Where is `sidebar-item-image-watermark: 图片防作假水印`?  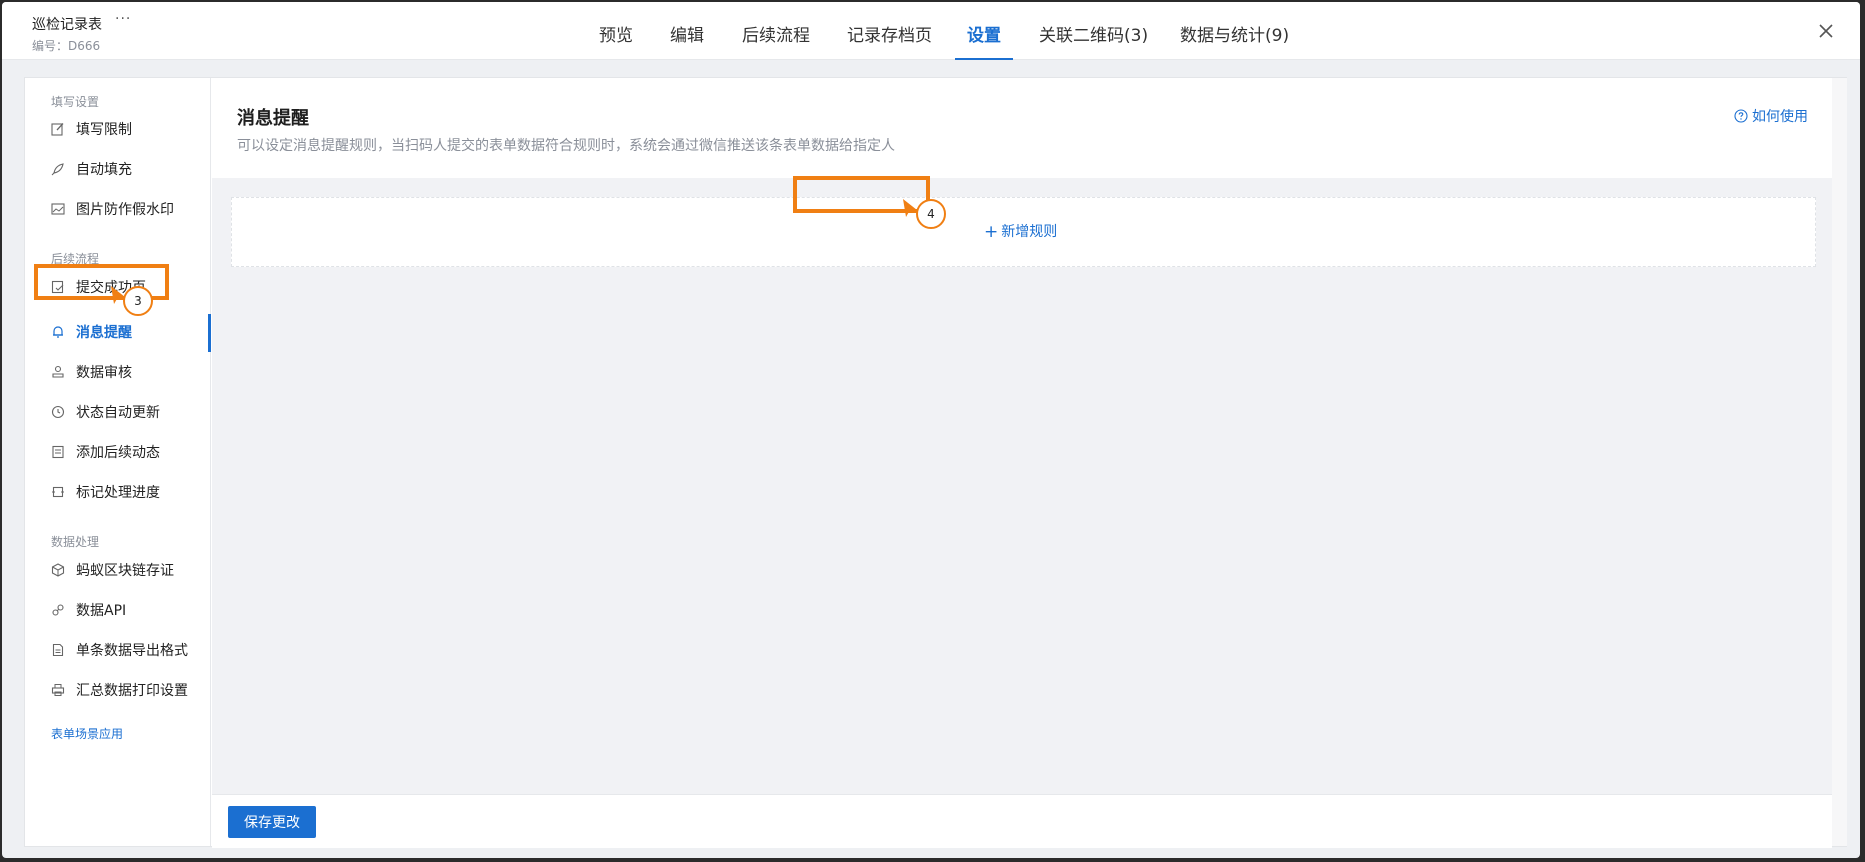
sidebar-item-image-watermark: 图片防作假水印 is located at coordinates (130, 210).